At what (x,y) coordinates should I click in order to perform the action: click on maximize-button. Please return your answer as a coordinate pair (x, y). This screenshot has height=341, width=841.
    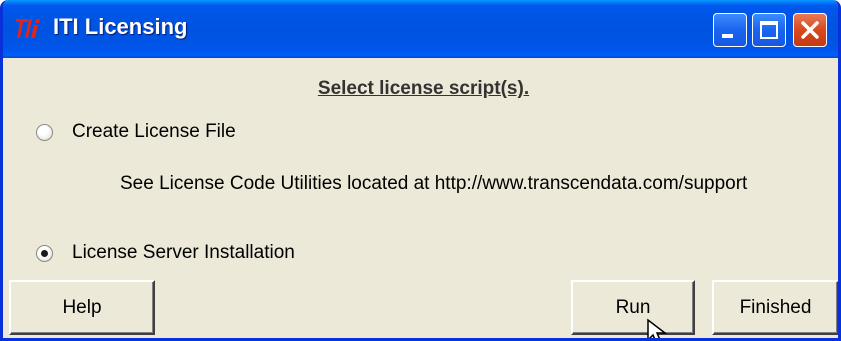
    Looking at the image, I should click on (769, 30).